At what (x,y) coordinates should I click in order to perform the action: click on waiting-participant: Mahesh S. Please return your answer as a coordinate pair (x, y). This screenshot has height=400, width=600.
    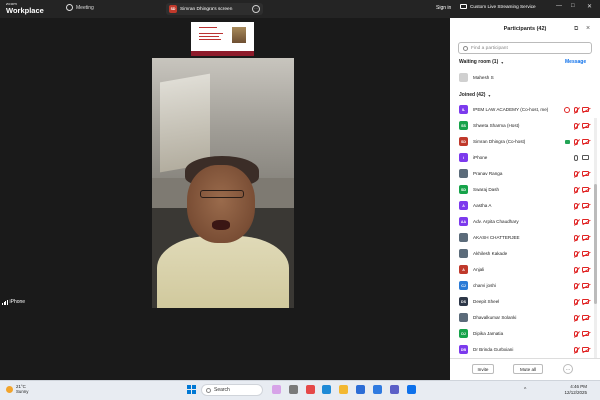
    Looking at the image, I should click on (524, 77).